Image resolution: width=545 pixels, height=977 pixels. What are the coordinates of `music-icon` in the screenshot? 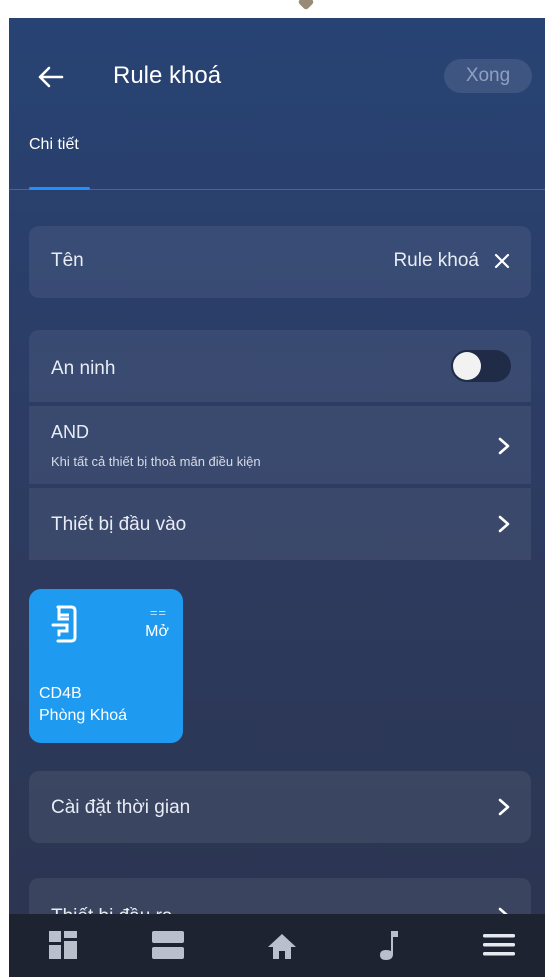 It's located at (389, 945).